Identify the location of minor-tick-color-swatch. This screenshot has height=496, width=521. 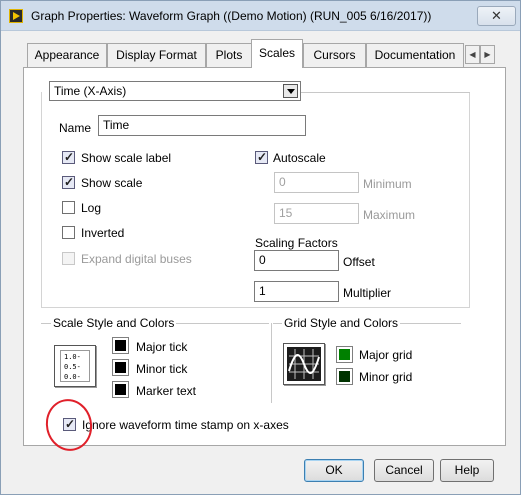
(120, 367).